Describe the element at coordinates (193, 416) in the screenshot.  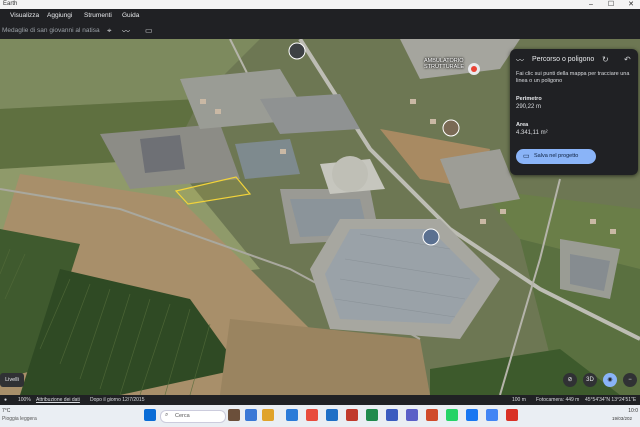
I see `taskbar-search: ⌕ Cerca` at that location.